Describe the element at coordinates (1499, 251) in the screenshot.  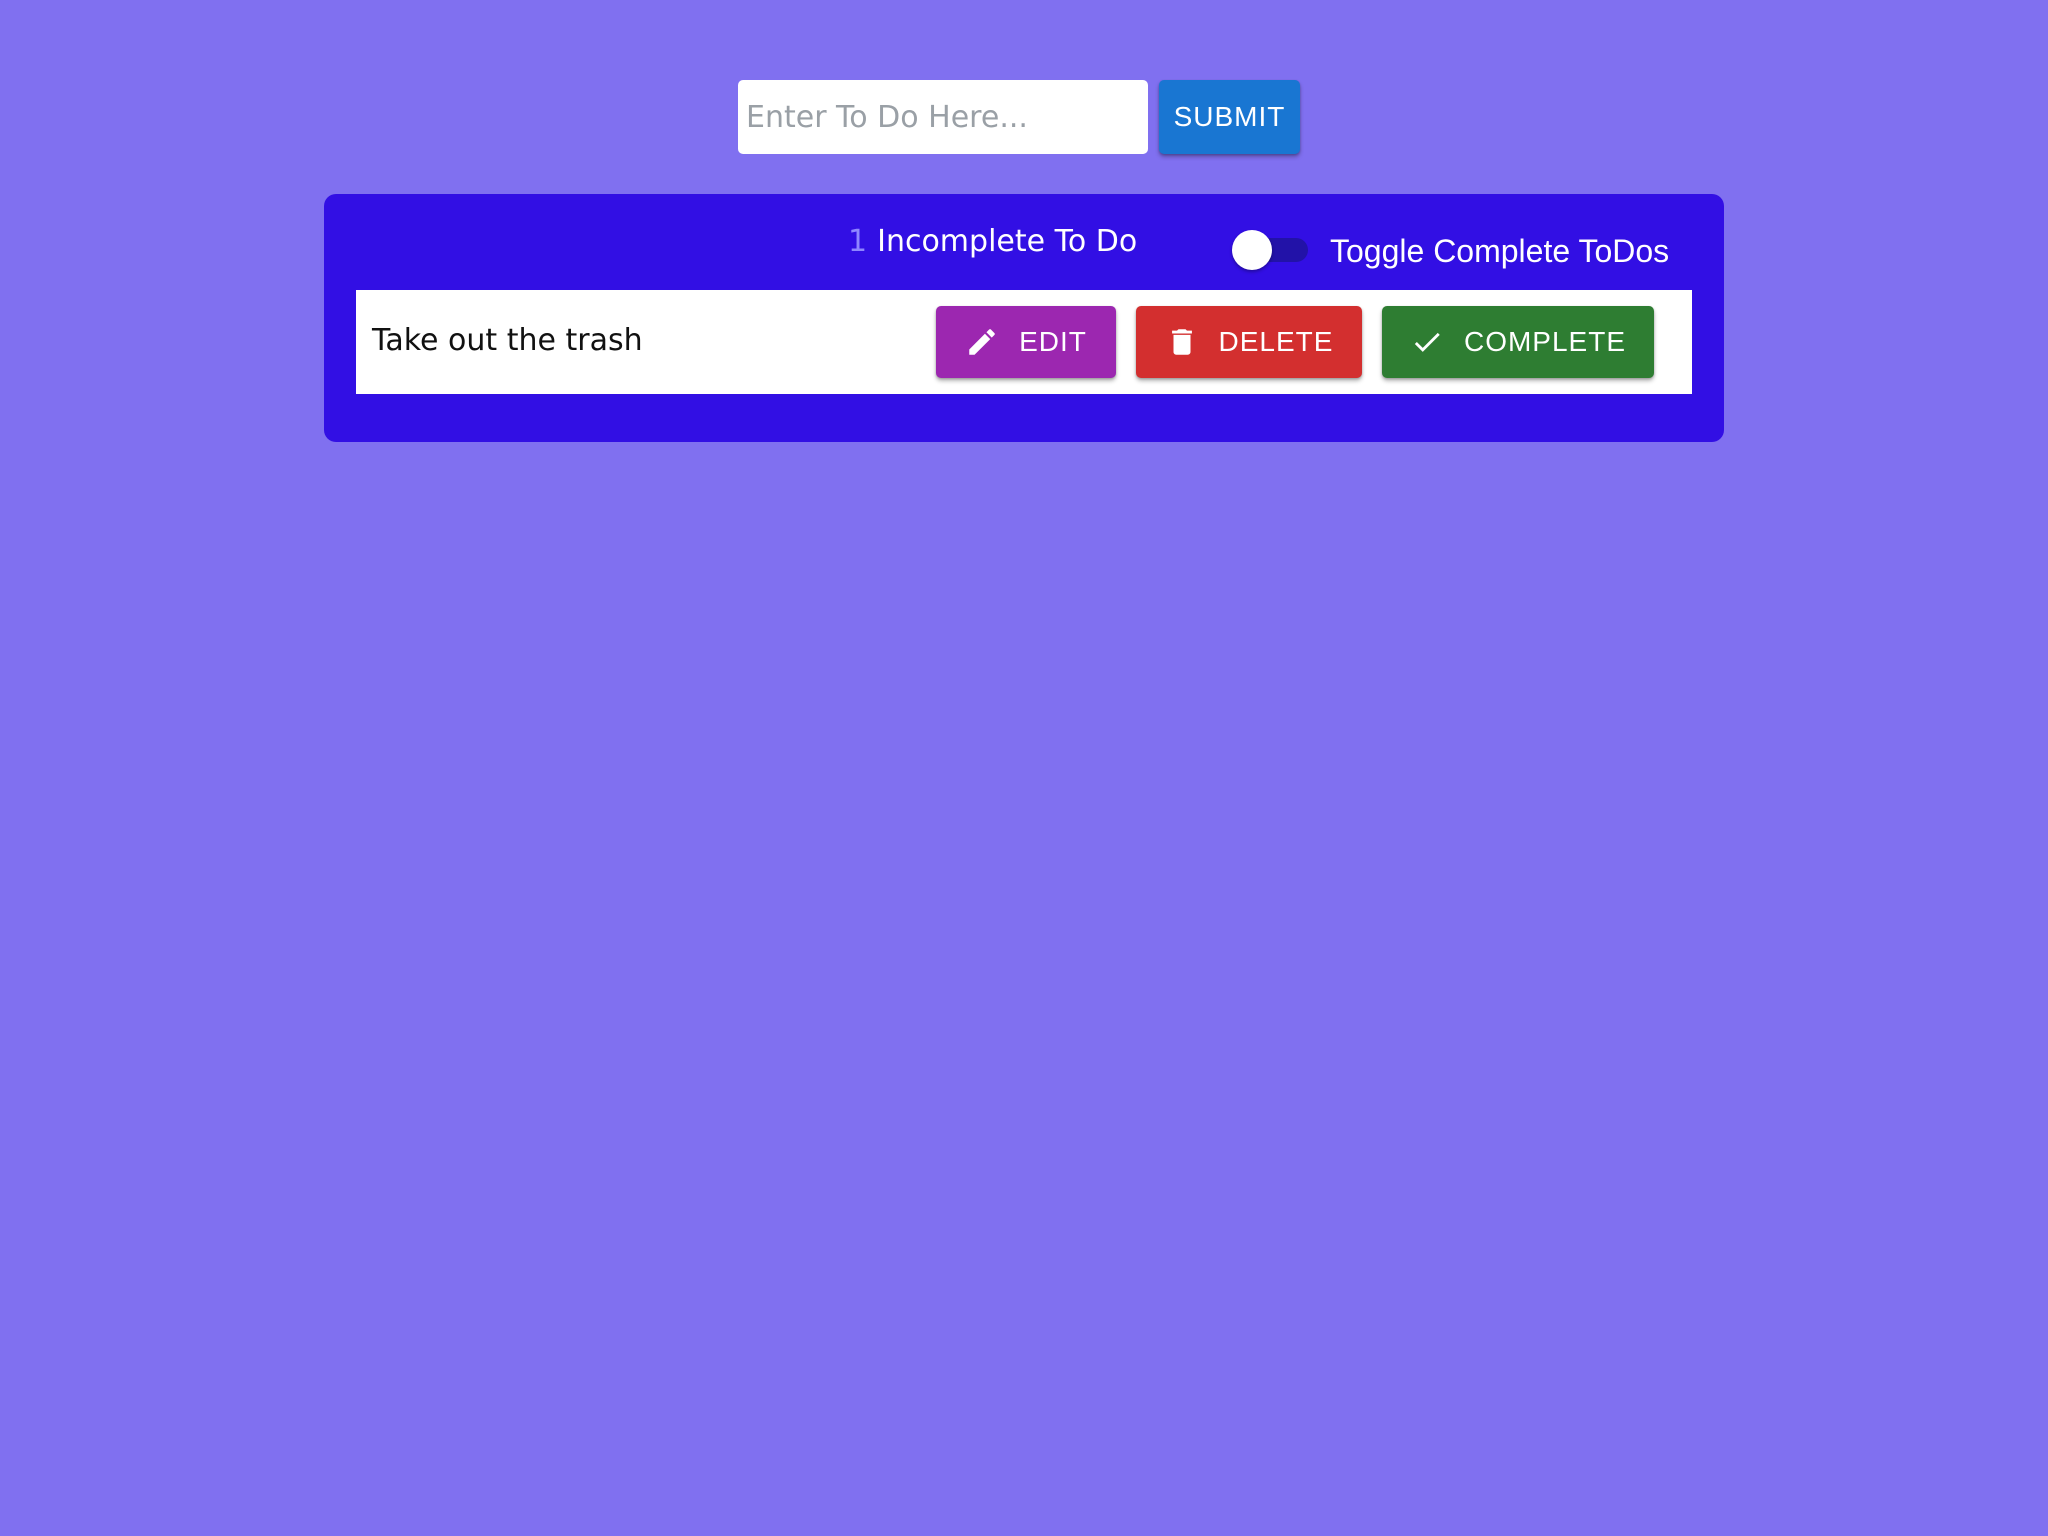
I see `toggle-complete-label: Toggle Complete ToDos` at that location.